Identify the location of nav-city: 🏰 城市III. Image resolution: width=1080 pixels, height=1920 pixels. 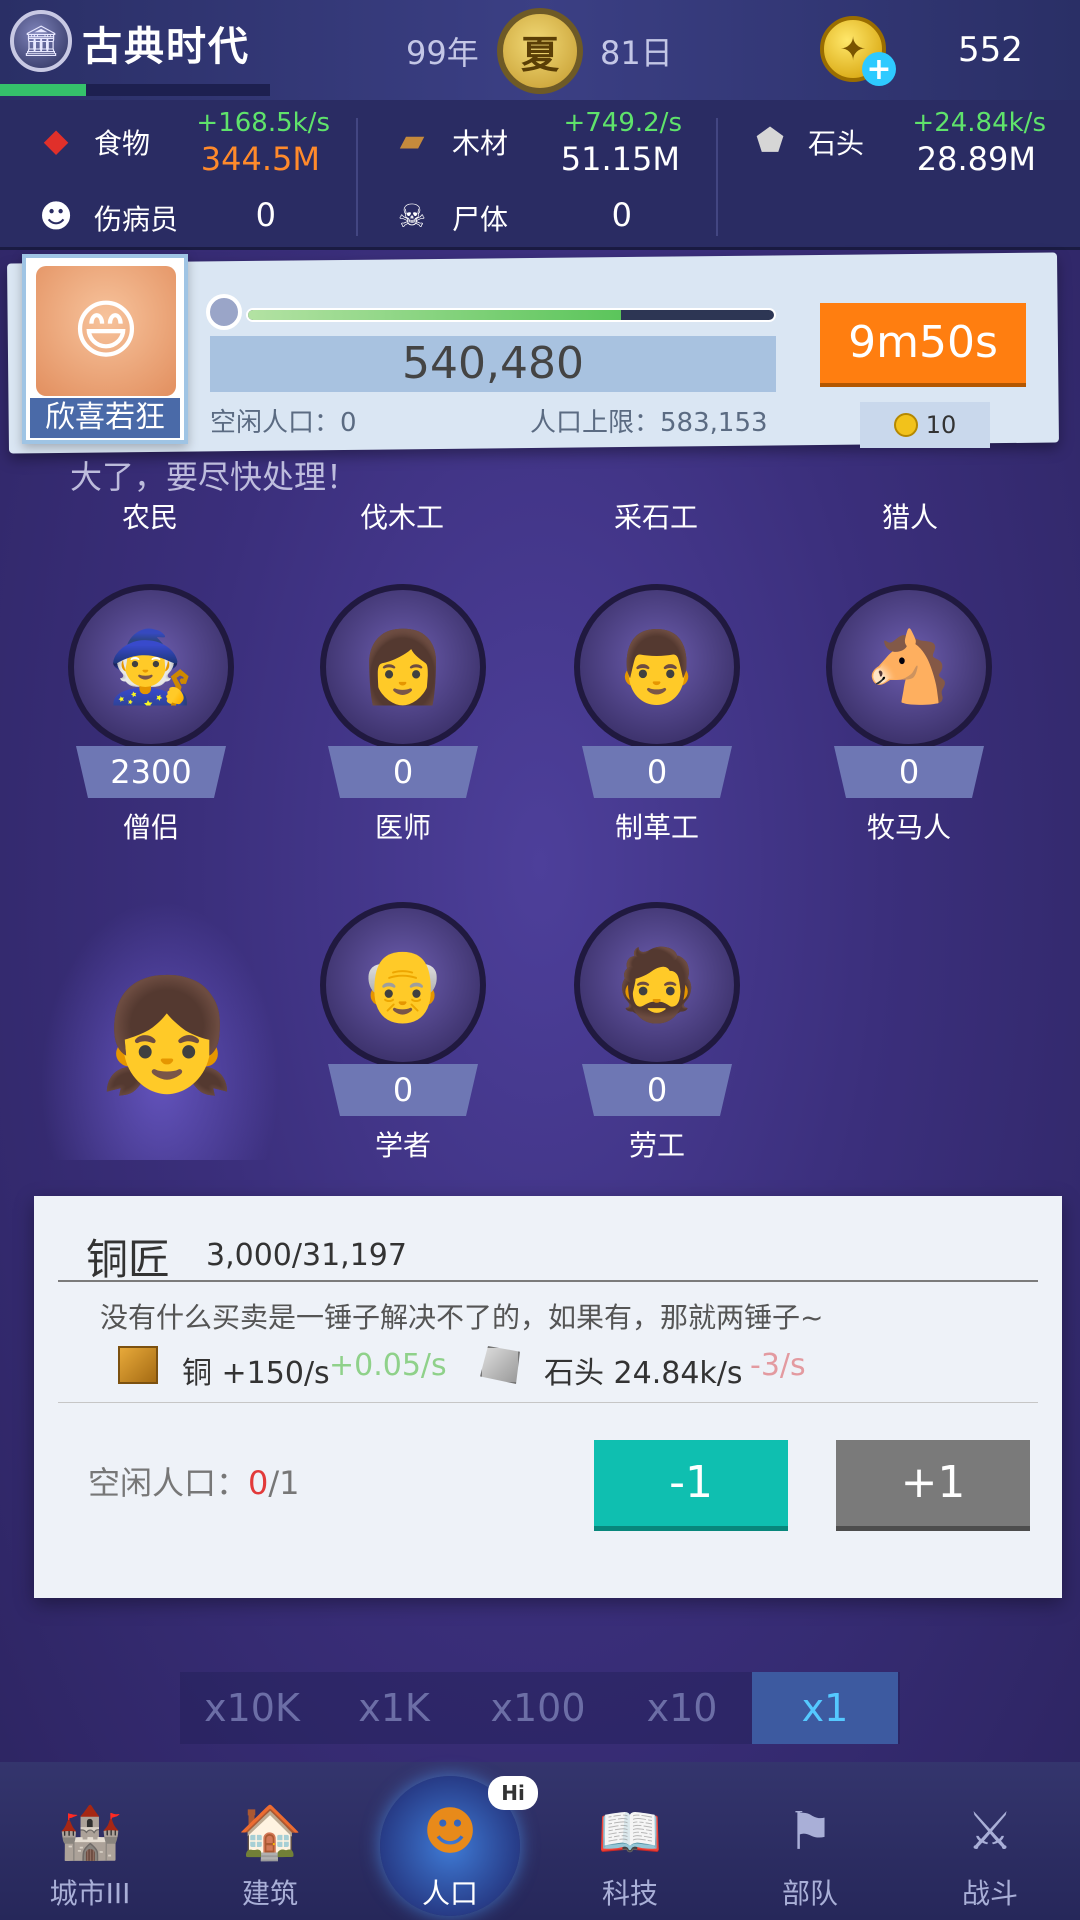
(90, 1860).